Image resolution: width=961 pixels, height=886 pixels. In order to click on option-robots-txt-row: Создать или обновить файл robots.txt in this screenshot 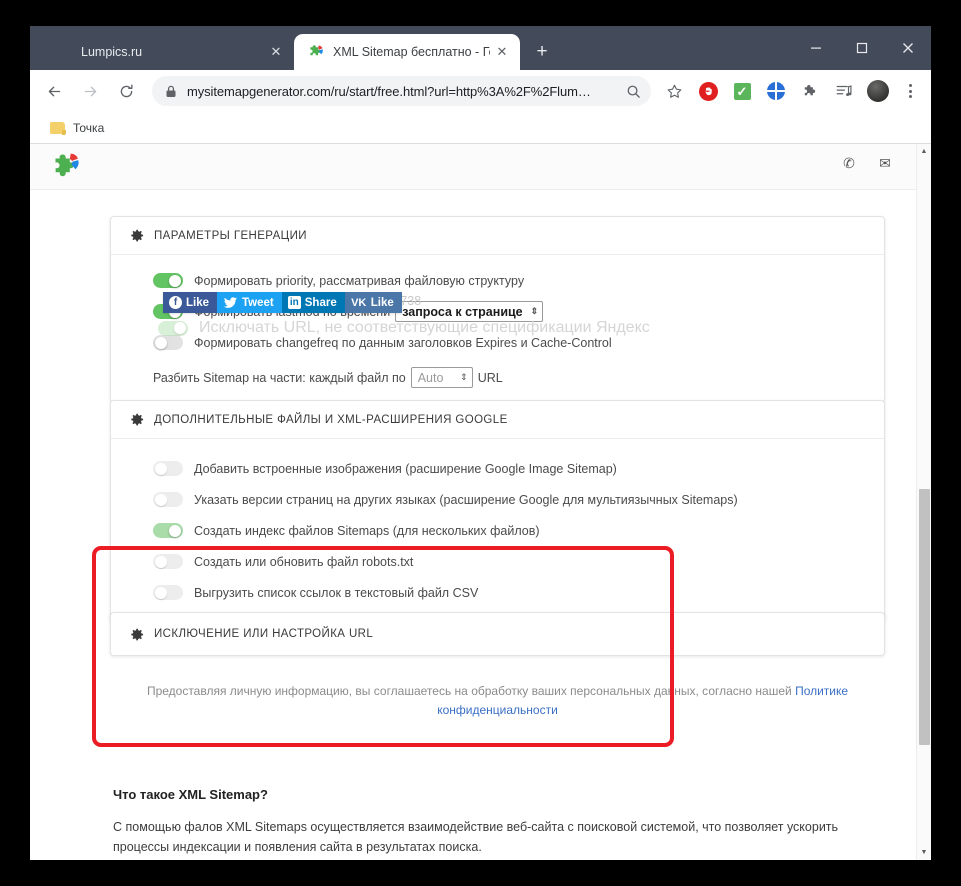, I will do `click(497, 561)`.